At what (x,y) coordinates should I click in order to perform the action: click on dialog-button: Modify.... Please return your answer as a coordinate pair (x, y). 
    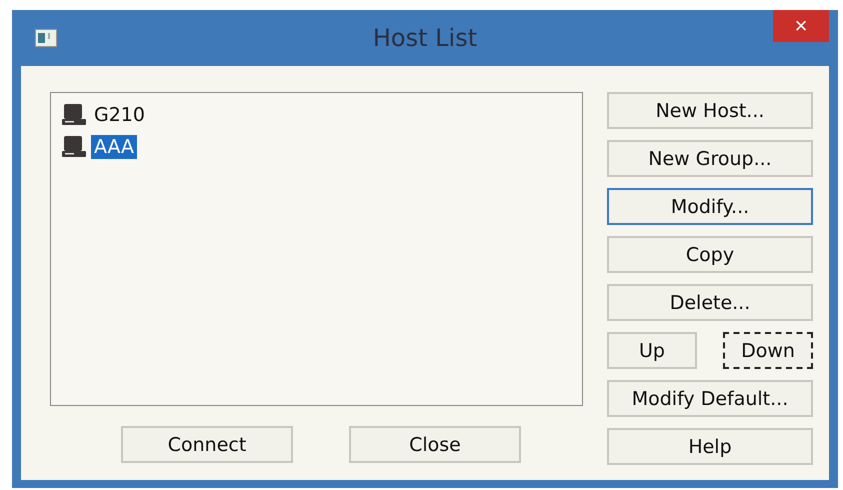
    Looking at the image, I should click on (710, 206).